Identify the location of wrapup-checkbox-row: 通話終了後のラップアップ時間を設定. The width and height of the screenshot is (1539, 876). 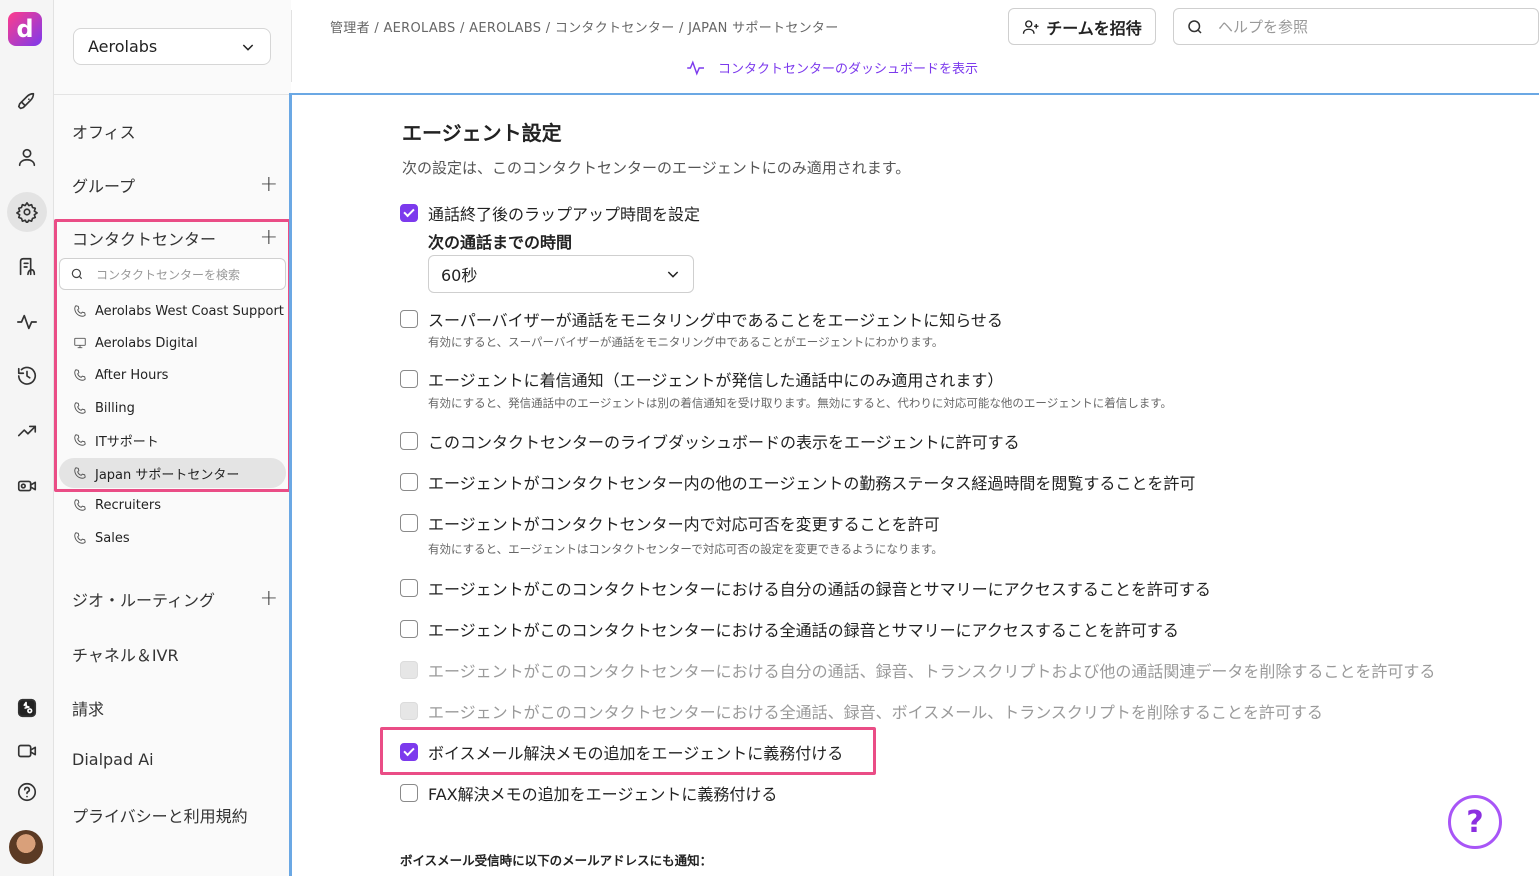
(550, 213).